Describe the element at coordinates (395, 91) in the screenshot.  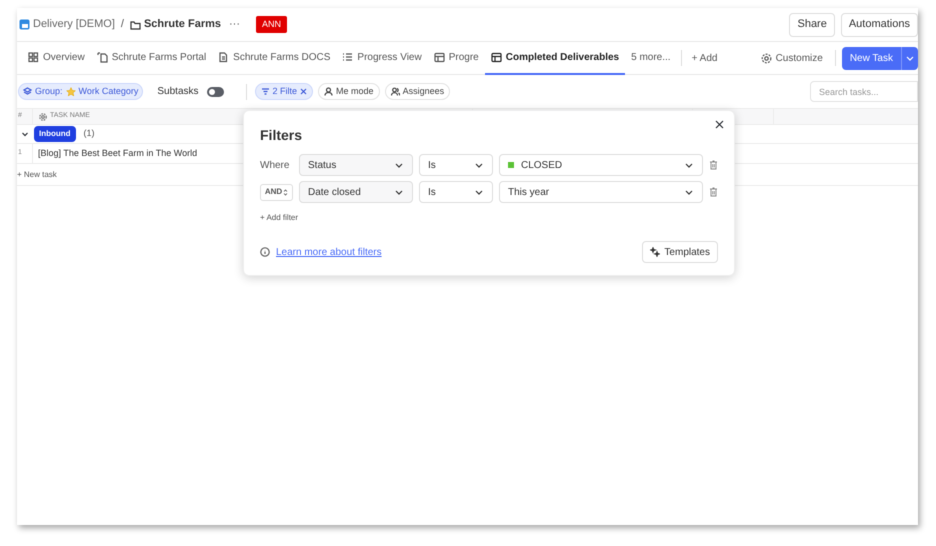
I see `people-icon` at that location.